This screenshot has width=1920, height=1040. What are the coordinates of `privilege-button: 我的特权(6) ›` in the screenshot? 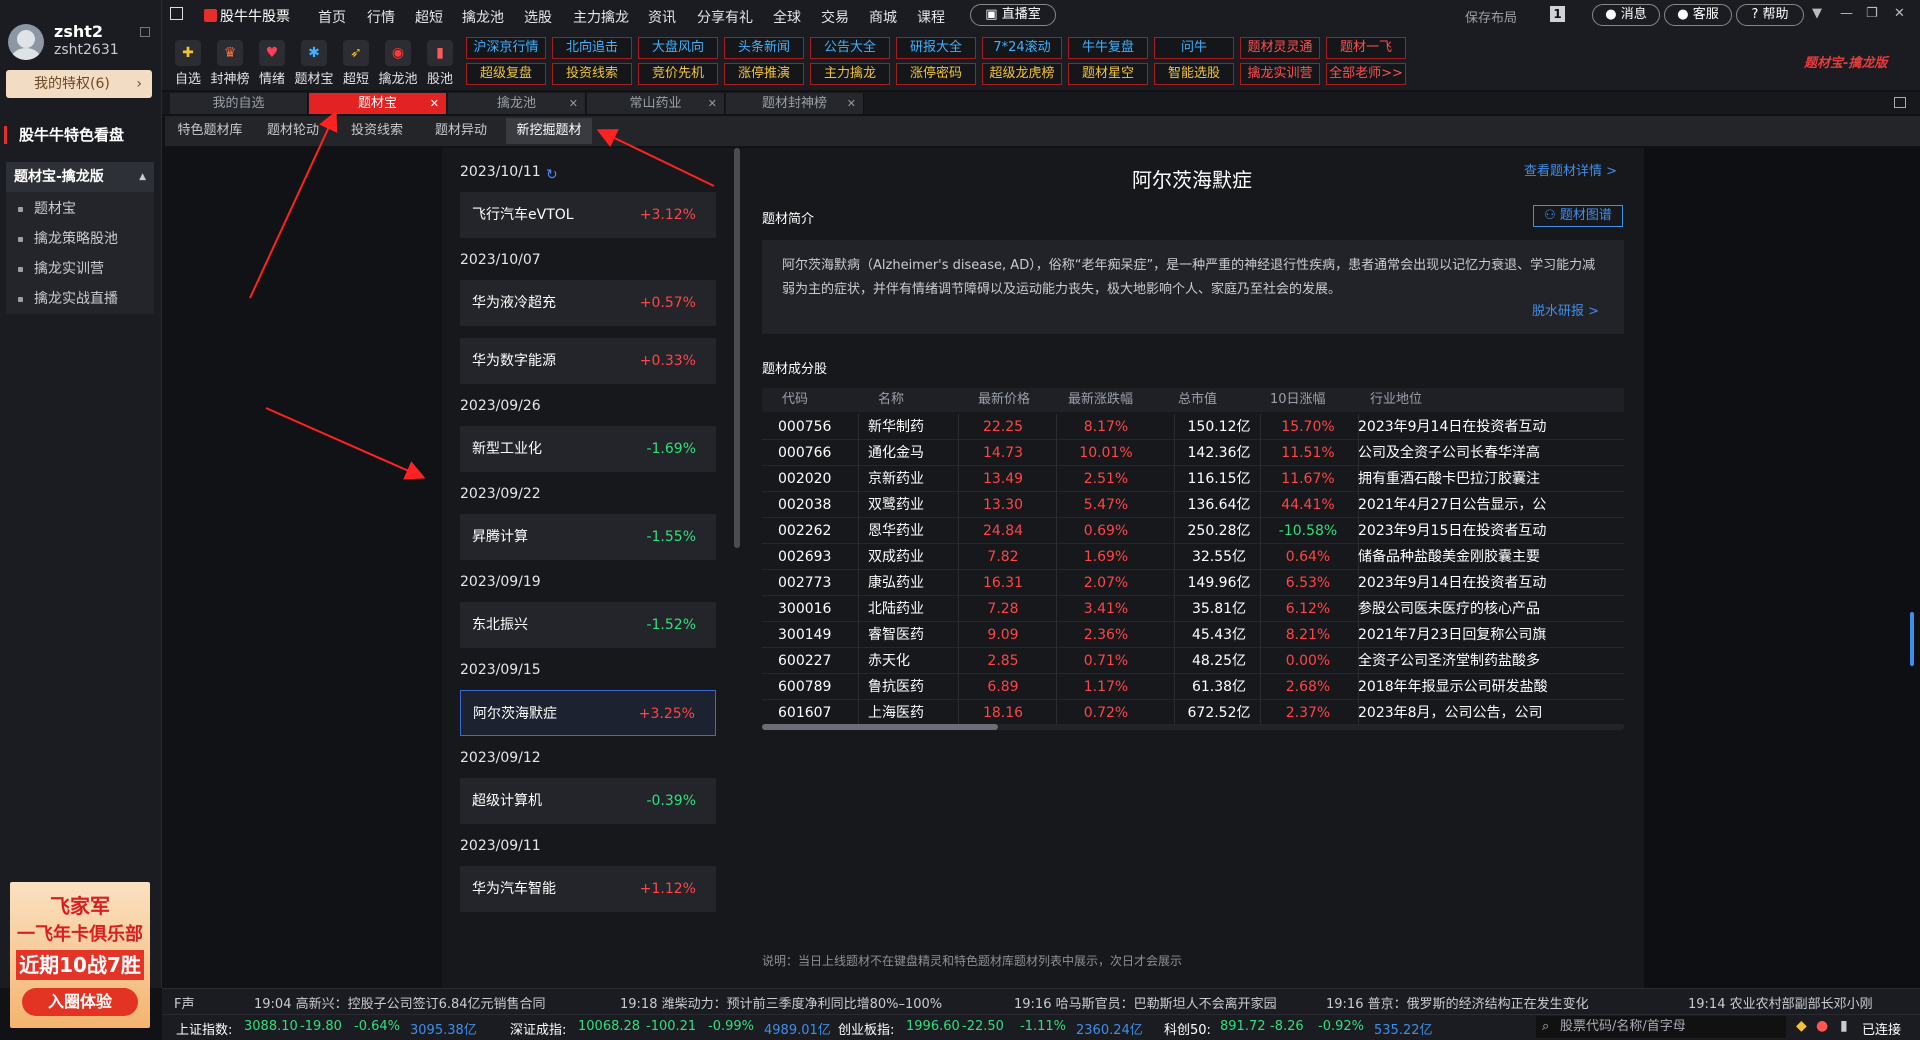 It's located at (79, 84).